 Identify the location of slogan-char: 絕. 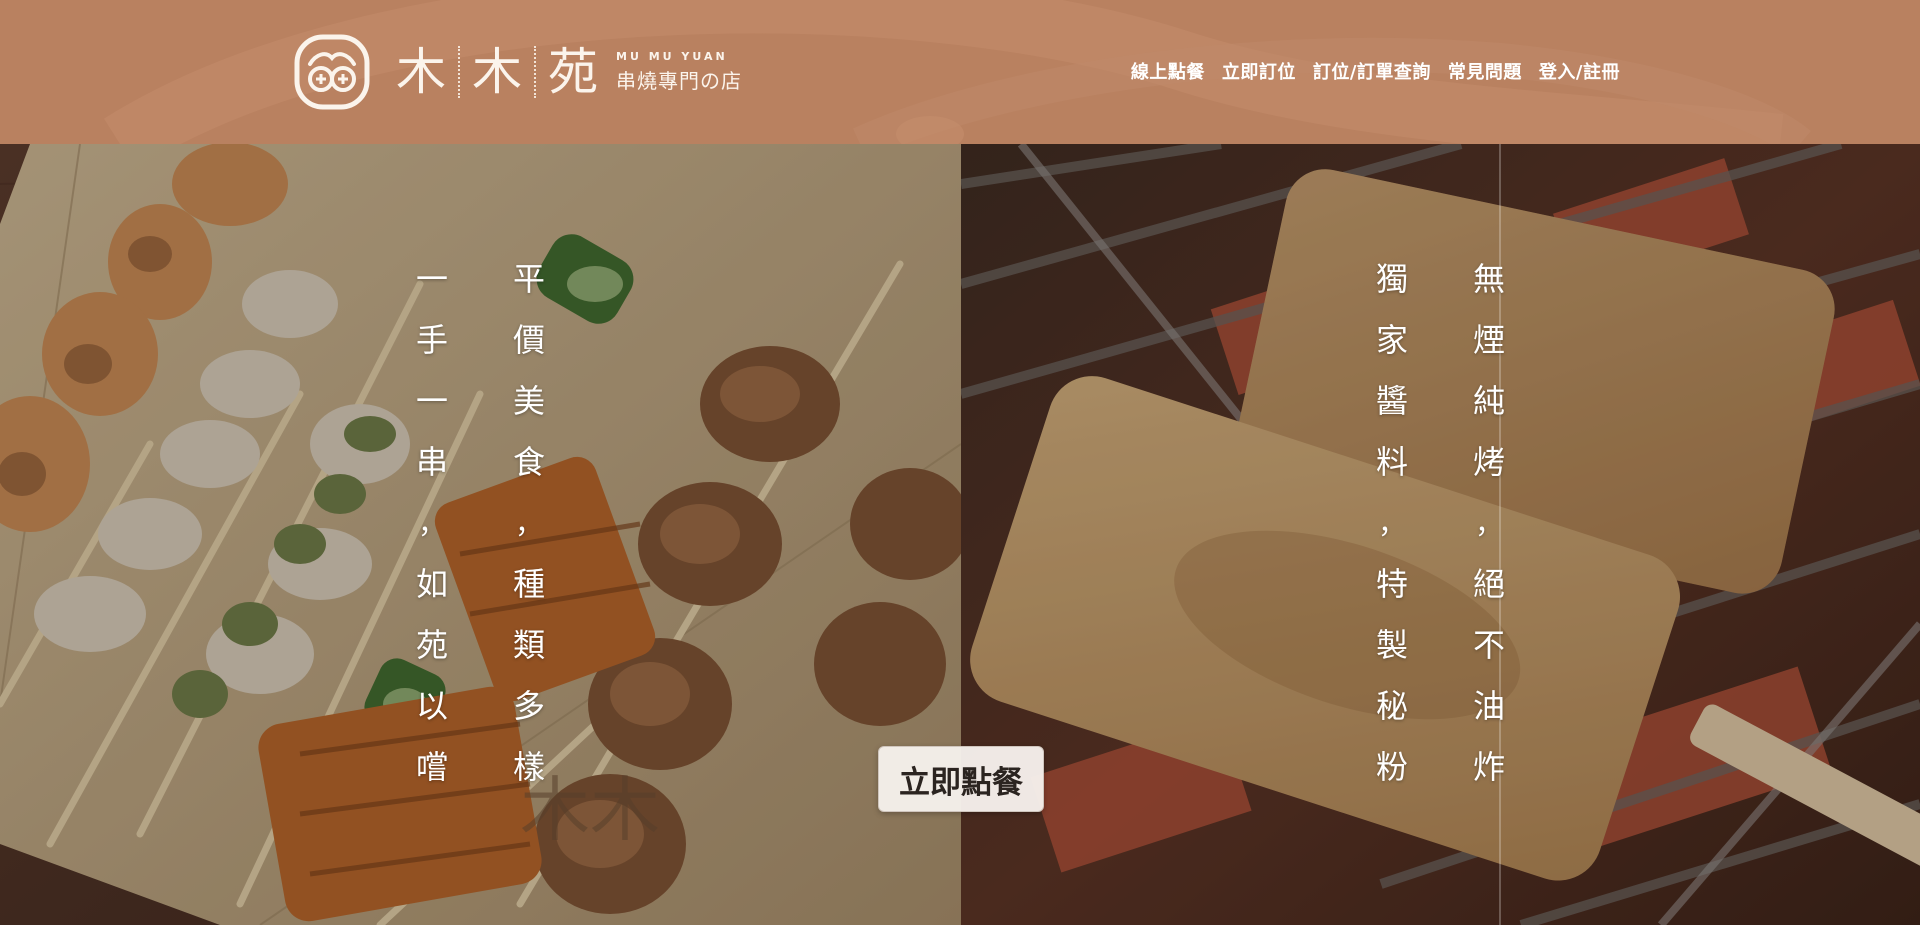
(1488, 584).